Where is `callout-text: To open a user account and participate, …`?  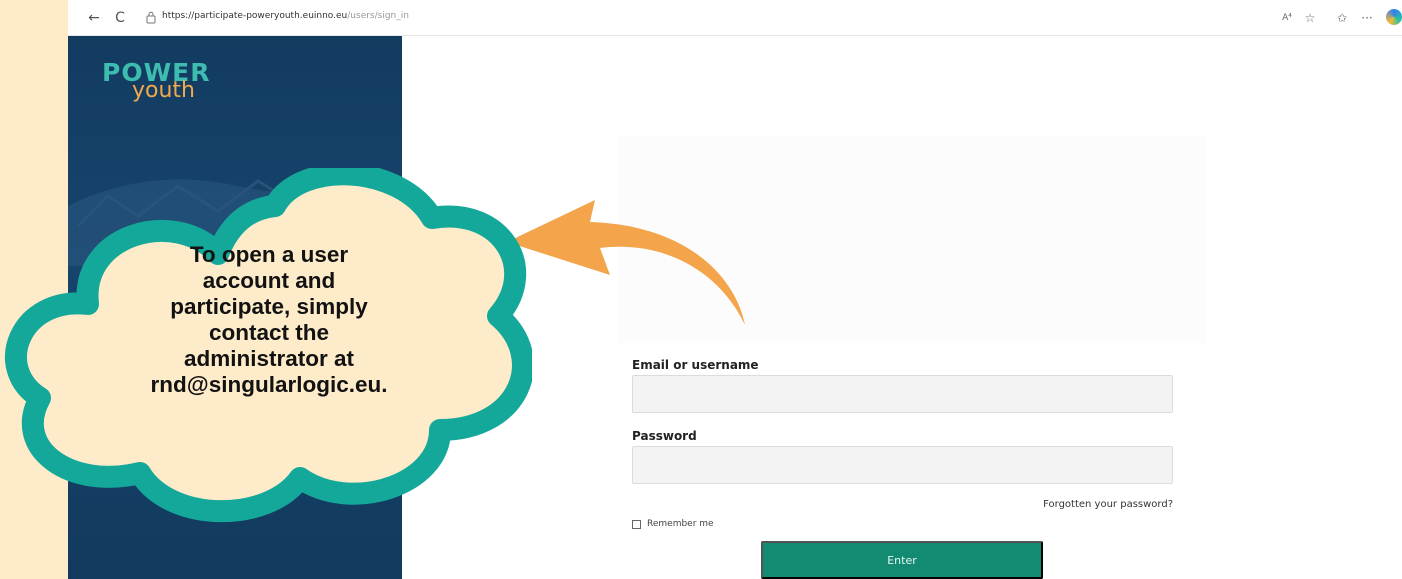
callout-text: To open a user account and participate, … is located at coordinates (269, 320).